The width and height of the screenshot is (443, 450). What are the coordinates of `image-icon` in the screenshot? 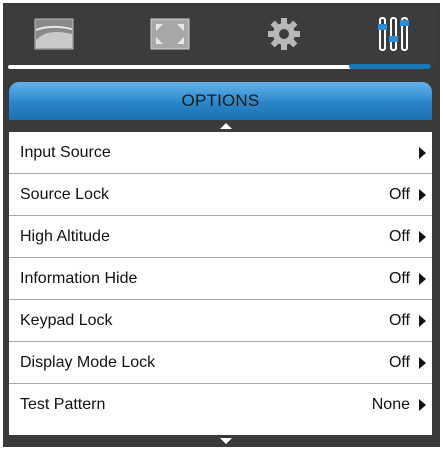 It's located at (54, 34).